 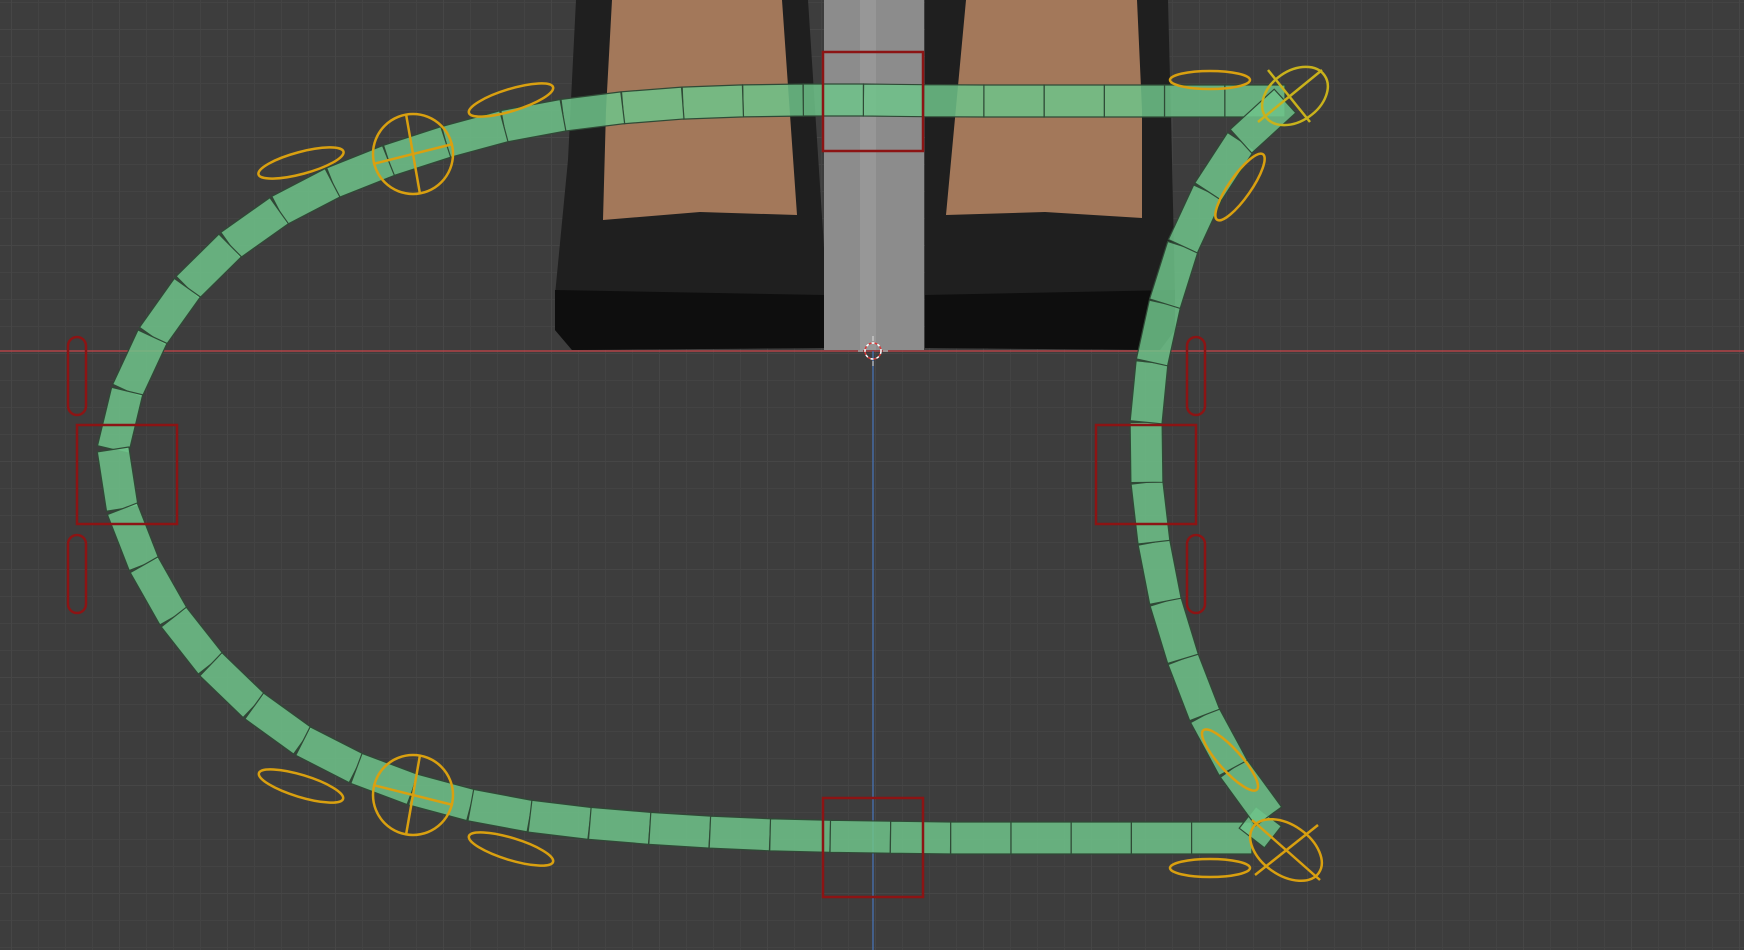 What do you see at coordinates (1196, 574) in the screenshot?
I see `red-capsule-right-lower` at bounding box center [1196, 574].